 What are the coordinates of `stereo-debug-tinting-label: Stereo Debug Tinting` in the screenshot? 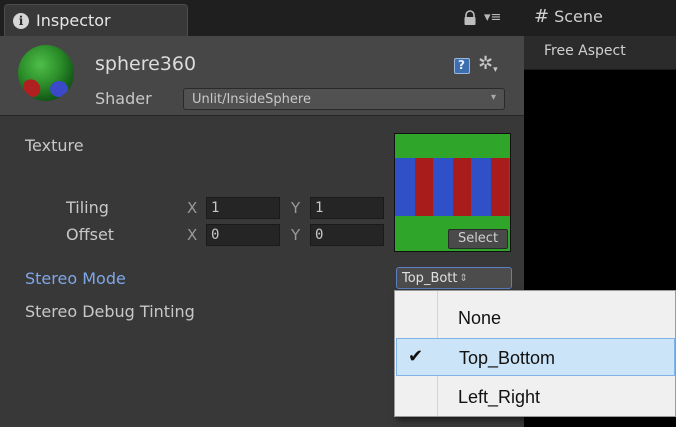 It's located at (110, 311).